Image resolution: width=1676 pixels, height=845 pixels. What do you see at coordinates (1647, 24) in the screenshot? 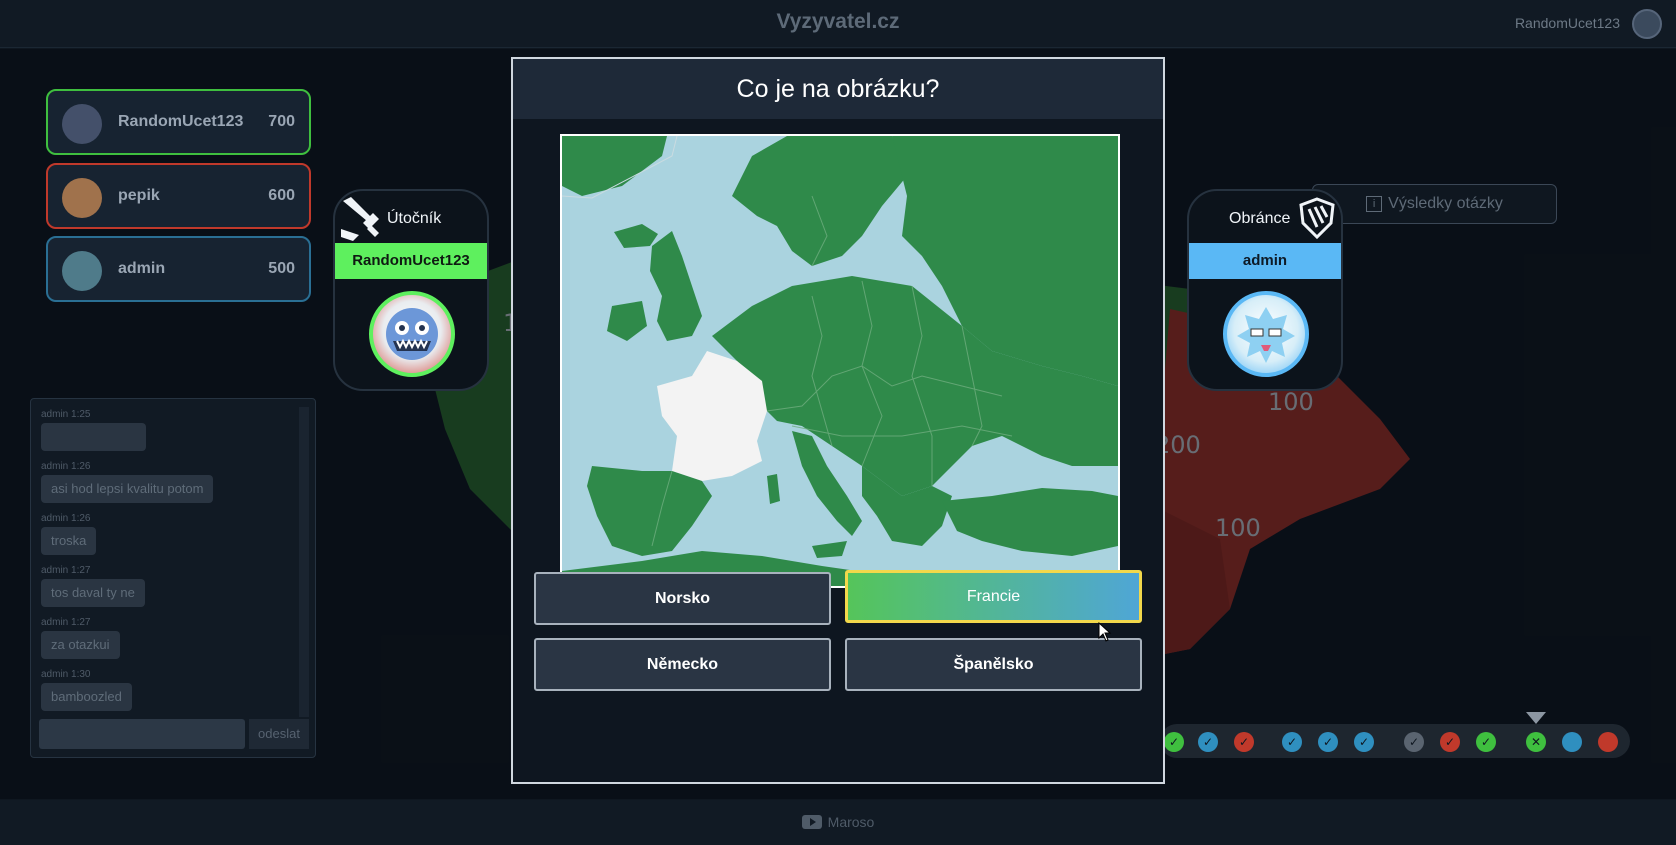
I see `user-avatar` at bounding box center [1647, 24].